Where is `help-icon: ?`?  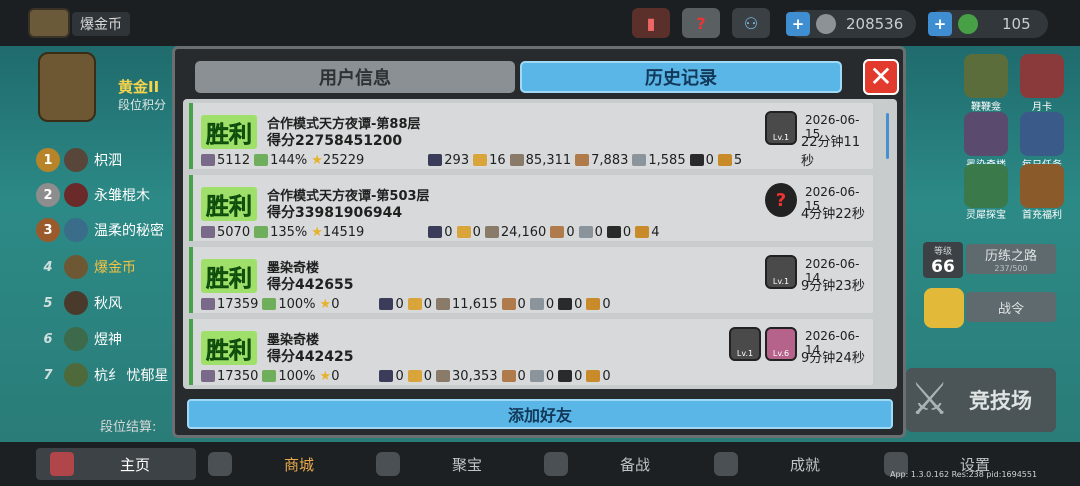 help-icon: ? is located at coordinates (701, 23).